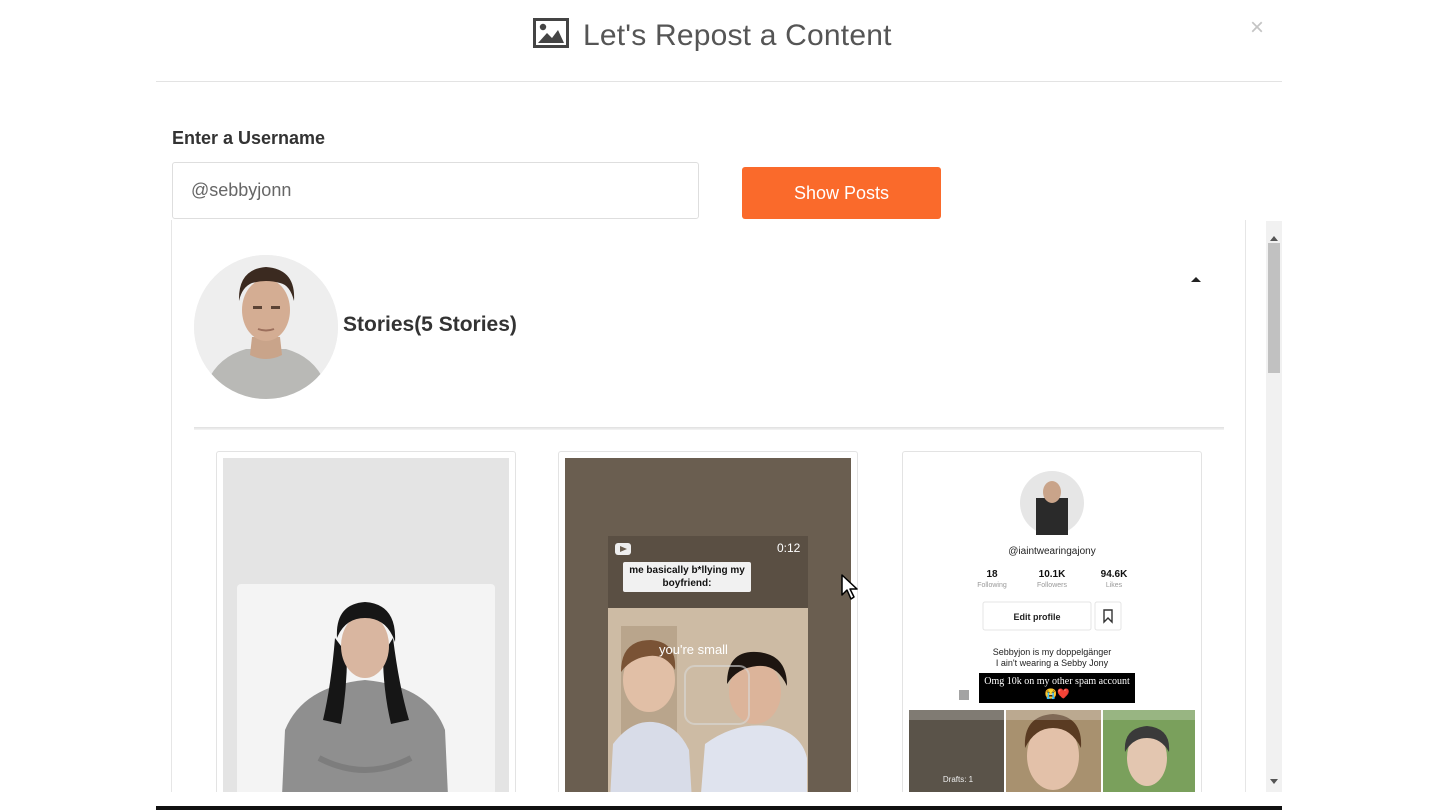 This screenshot has height=810, width=1440. What do you see at coordinates (435, 190) in the screenshot?
I see `username-input` at bounding box center [435, 190].